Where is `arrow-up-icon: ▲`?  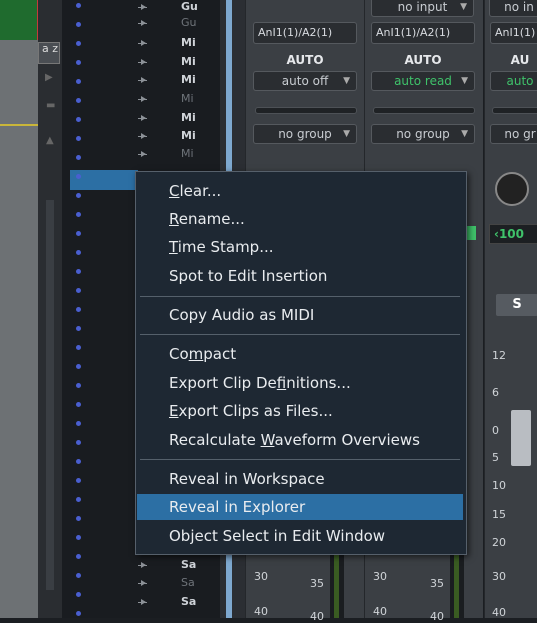
arrow-up-icon: ▲ is located at coordinates (50, 140).